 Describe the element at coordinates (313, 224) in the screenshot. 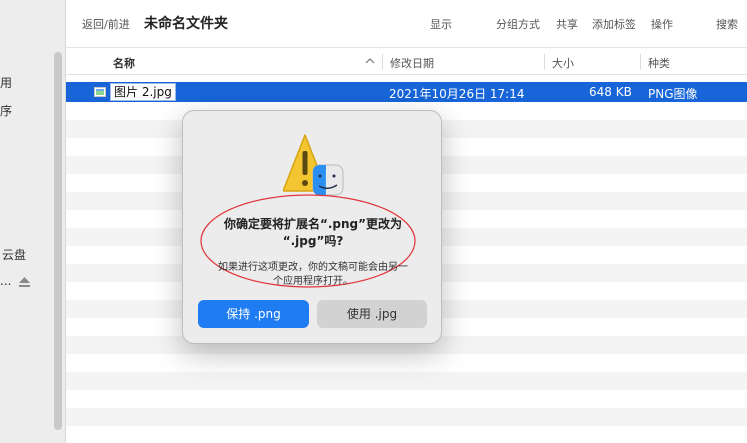

I see `dialog-title-line1: 你确定要将扩展名“.png”更改为` at that location.